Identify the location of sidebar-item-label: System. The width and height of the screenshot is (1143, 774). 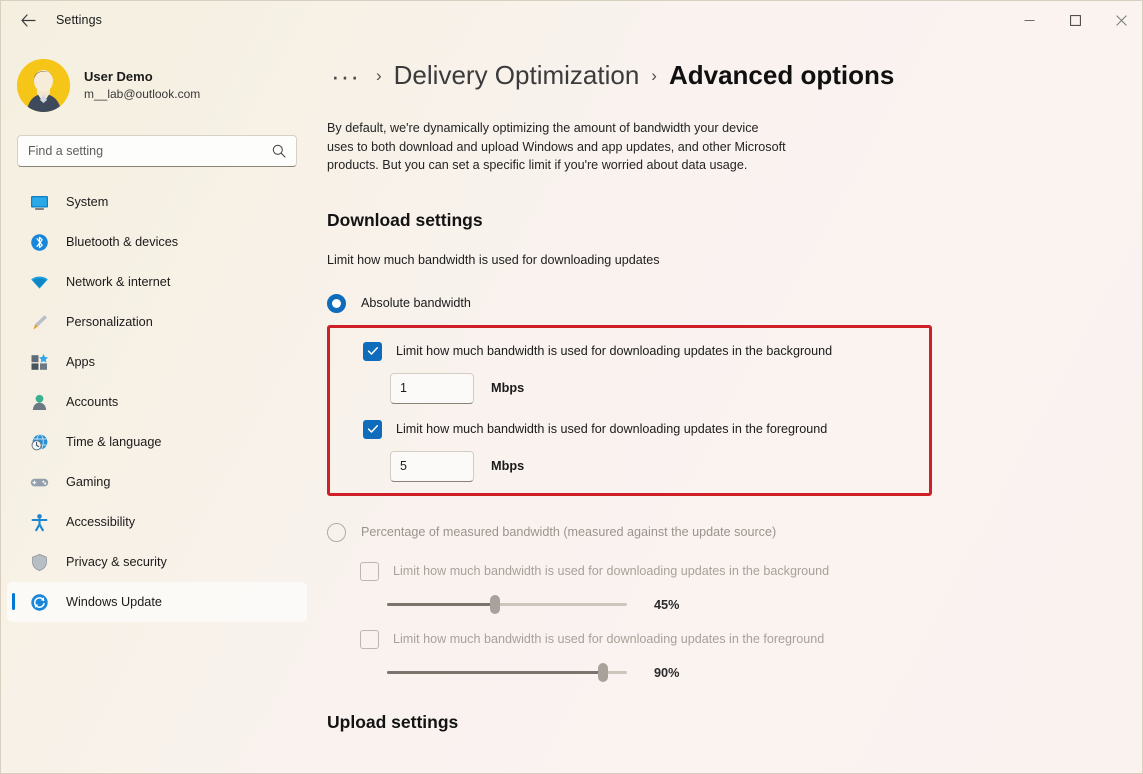
(87, 202).